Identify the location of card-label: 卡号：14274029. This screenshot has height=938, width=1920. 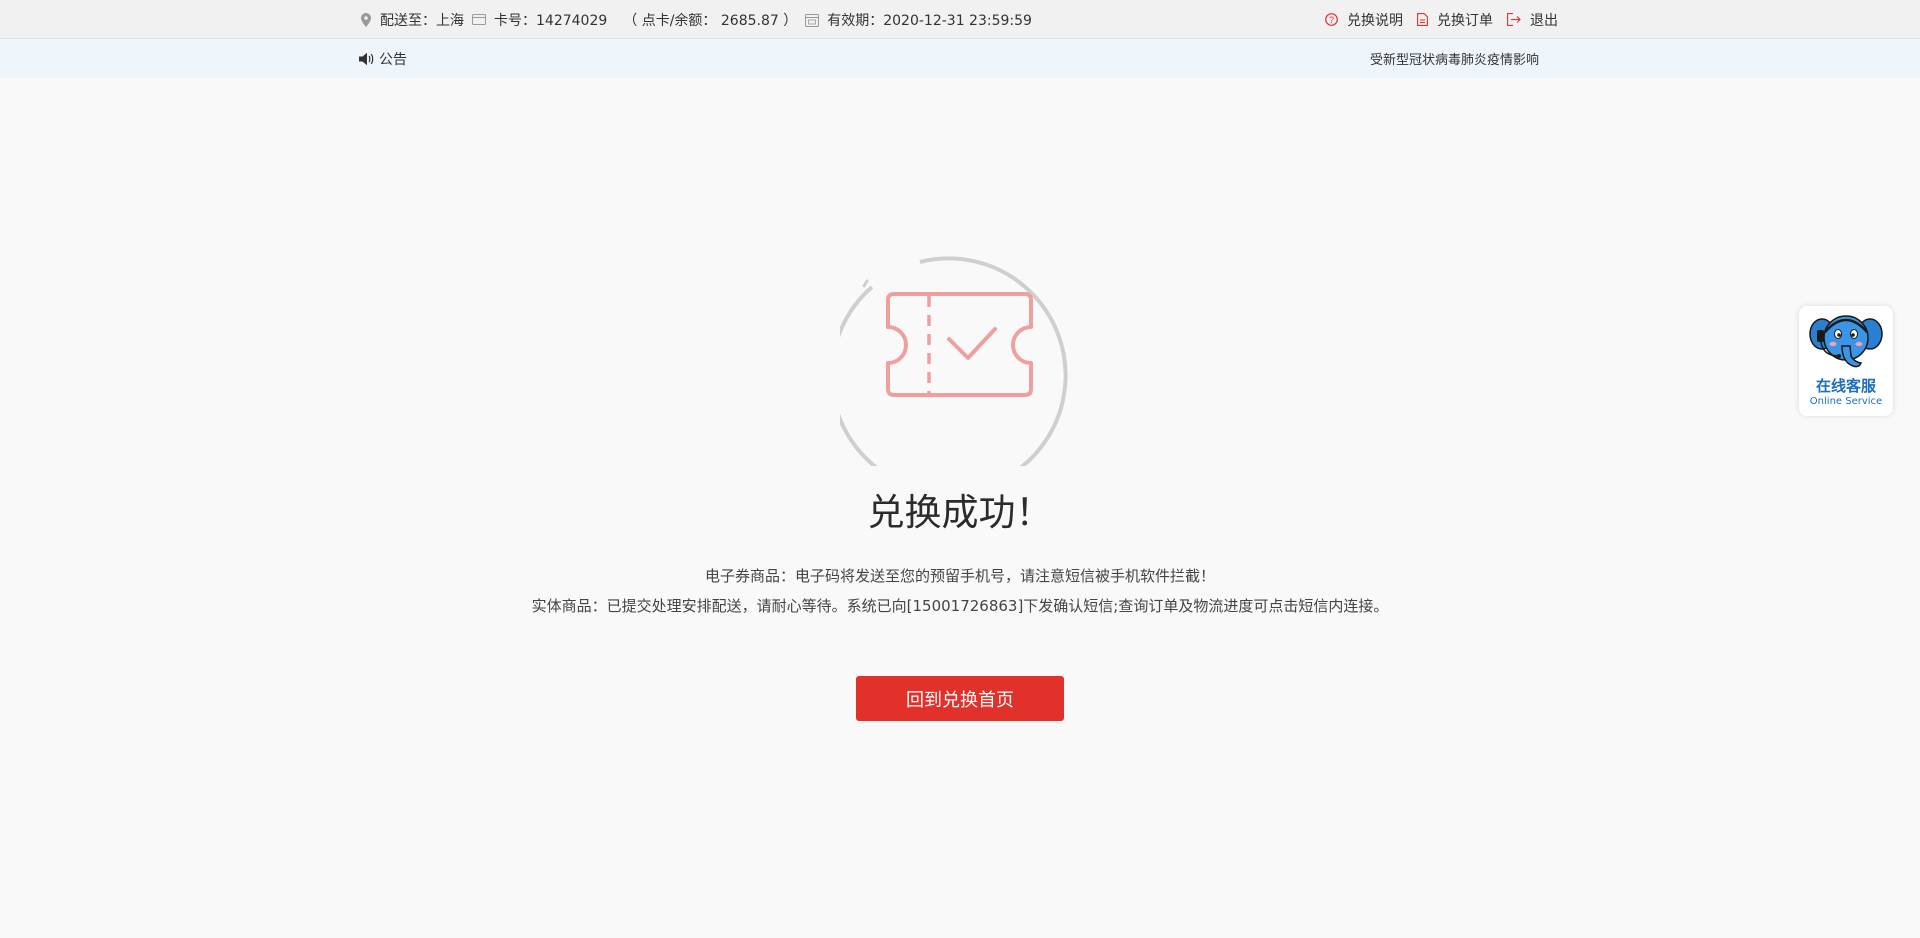
(551, 20).